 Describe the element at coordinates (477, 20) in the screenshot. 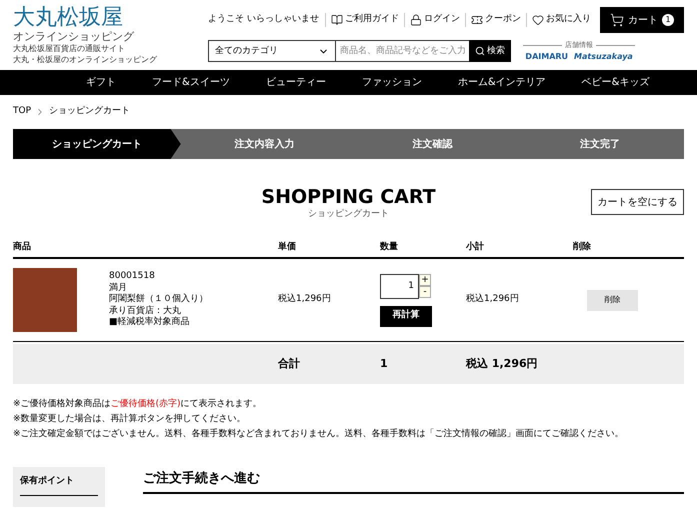

I see `ticket-icon` at that location.